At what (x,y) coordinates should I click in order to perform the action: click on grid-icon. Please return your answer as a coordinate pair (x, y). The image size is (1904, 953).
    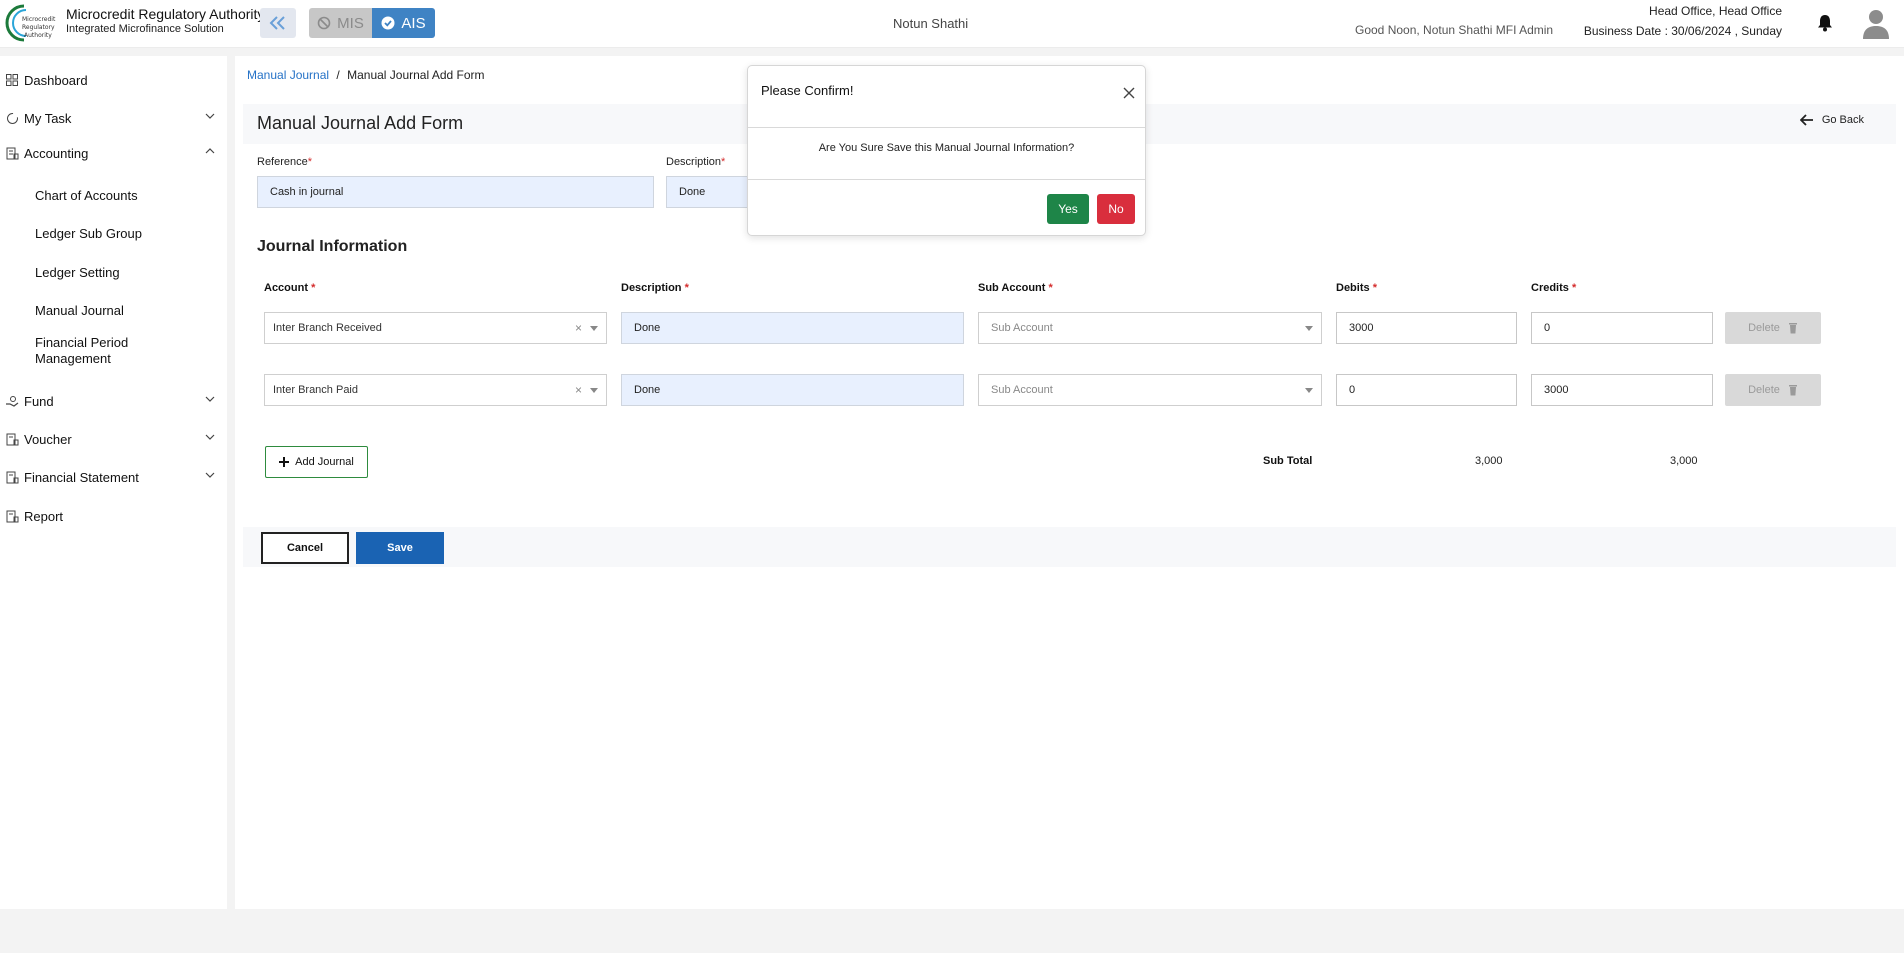
    Looking at the image, I should click on (12, 80).